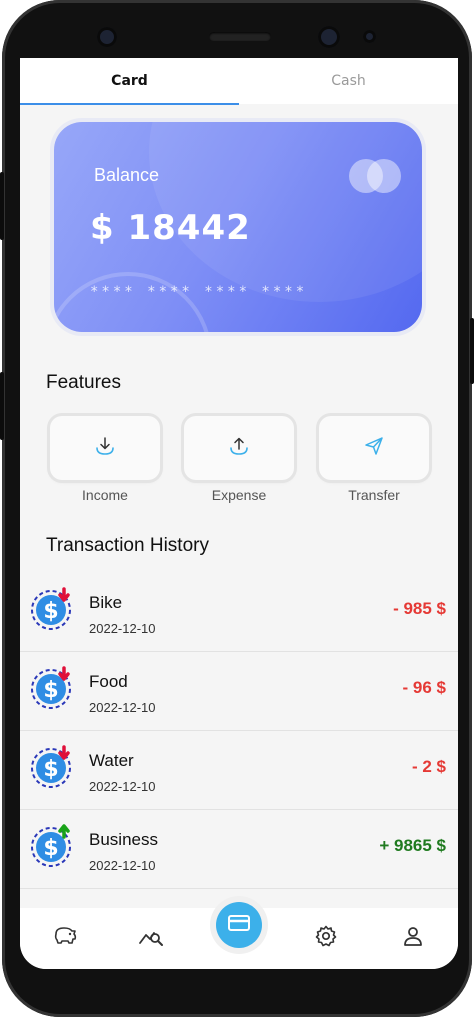  I want to click on tab-card: Card, so click(129, 81).